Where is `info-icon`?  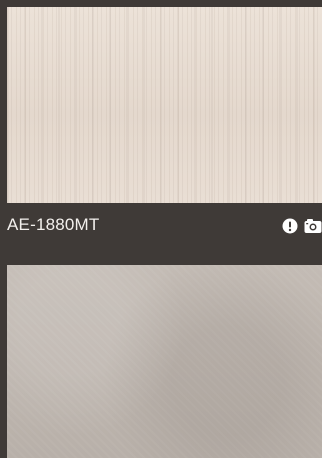
info-icon is located at coordinates (290, 226).